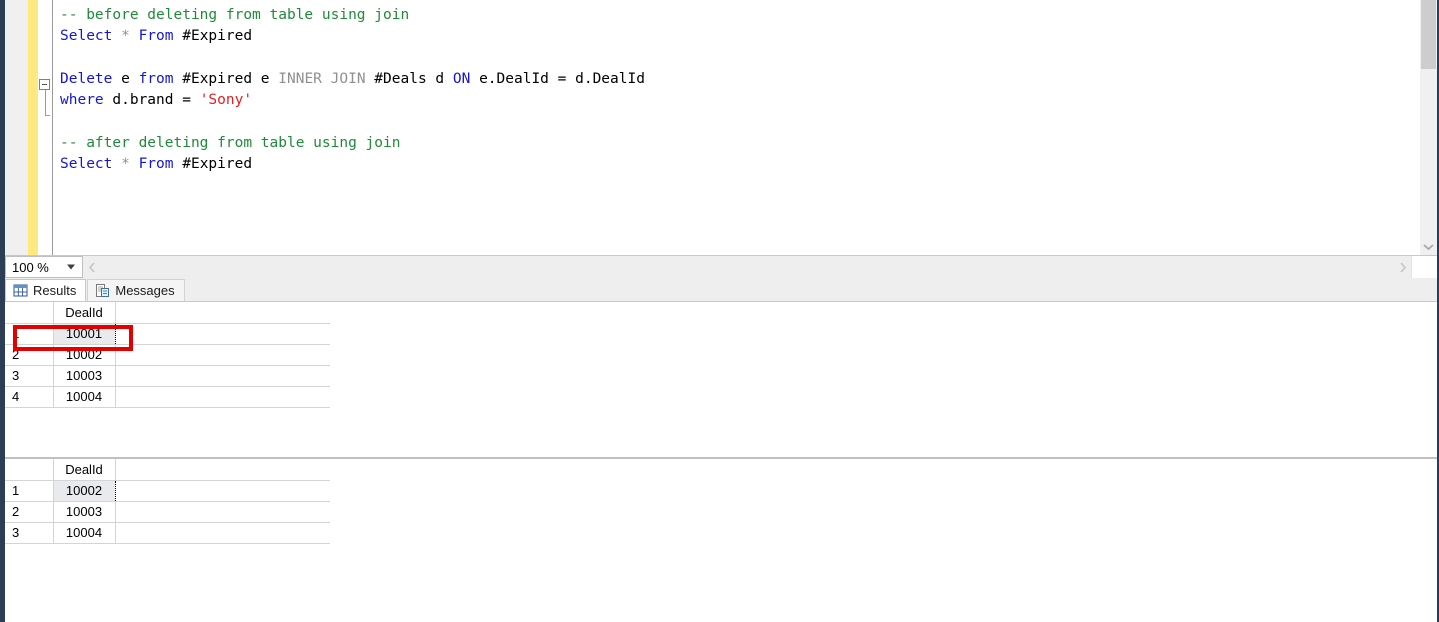 The width and height of the screenshot is (1439, 622). What do you see at coordinates (29, 396) in the screenshot?
I see `row-number-cell: 4` at bounding box center [29, 396].